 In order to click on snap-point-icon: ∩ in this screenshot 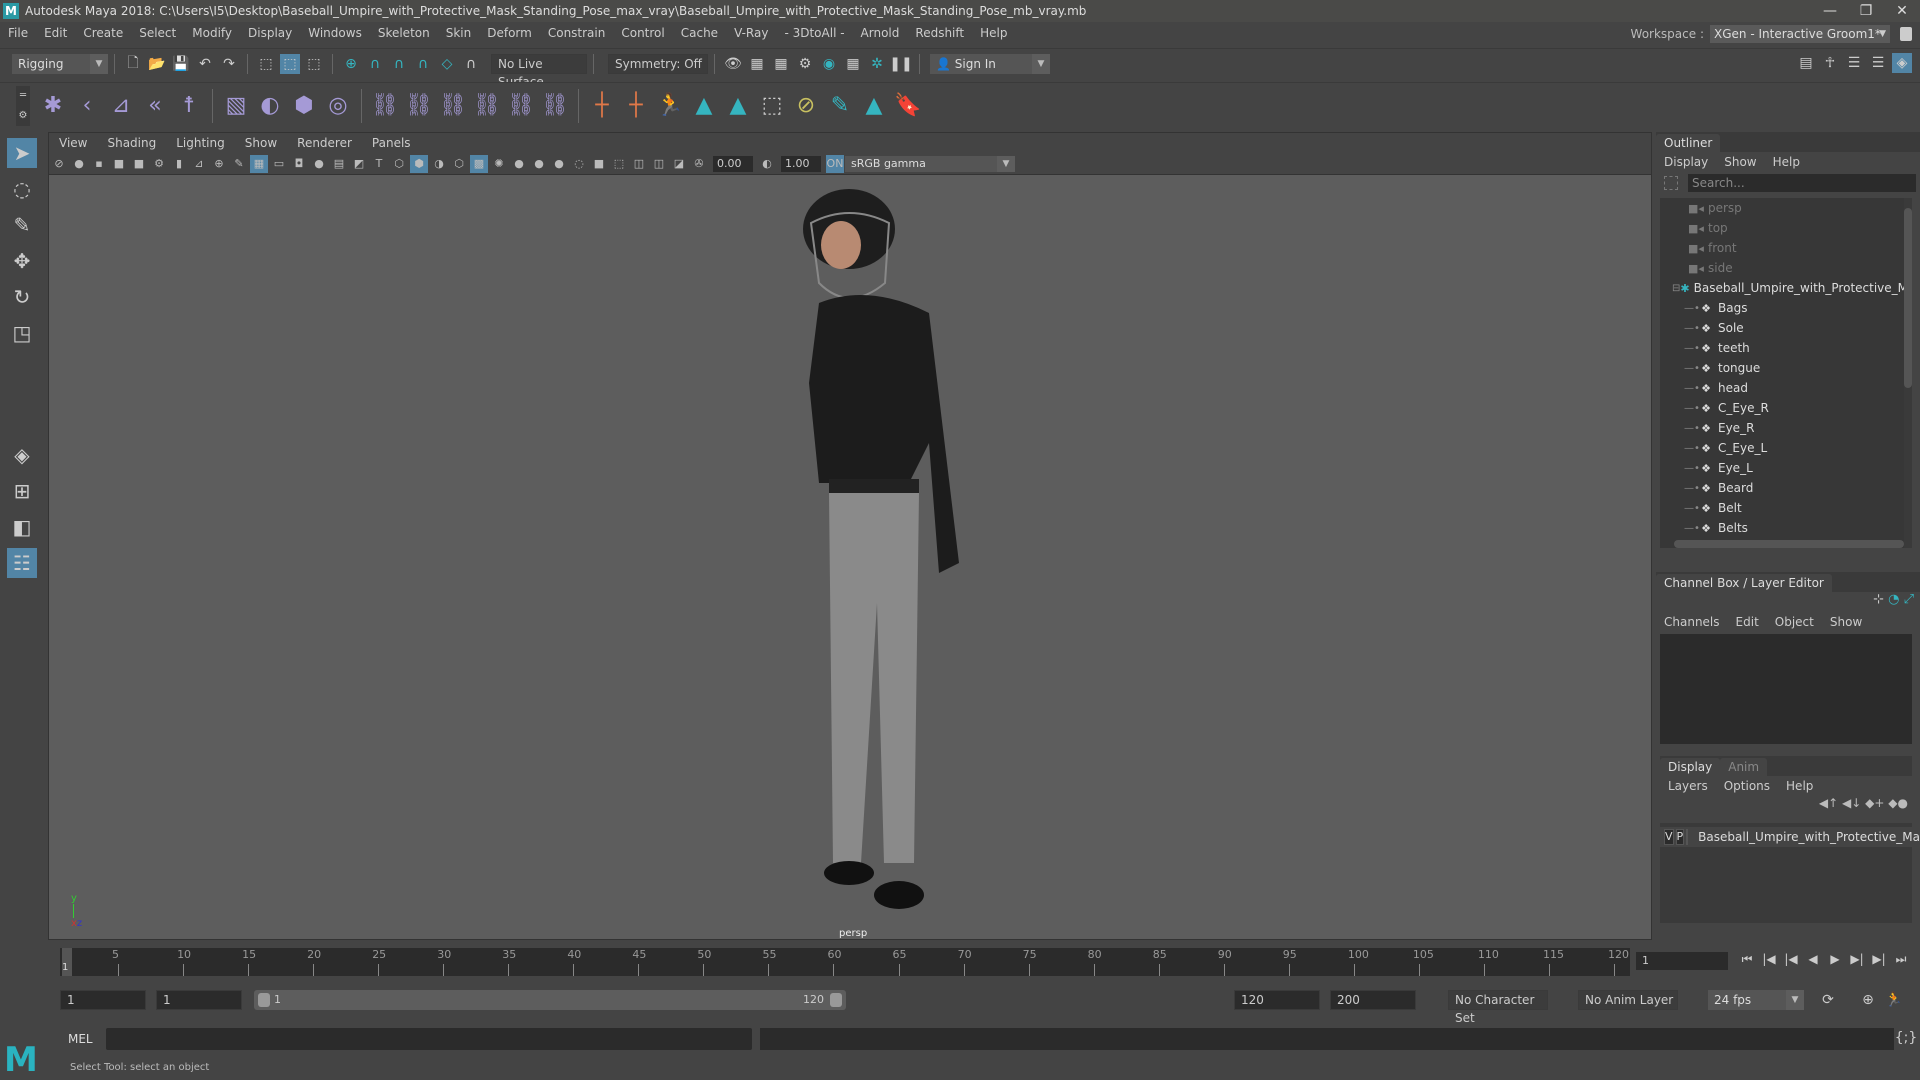, I will do `click(399, 64)`.